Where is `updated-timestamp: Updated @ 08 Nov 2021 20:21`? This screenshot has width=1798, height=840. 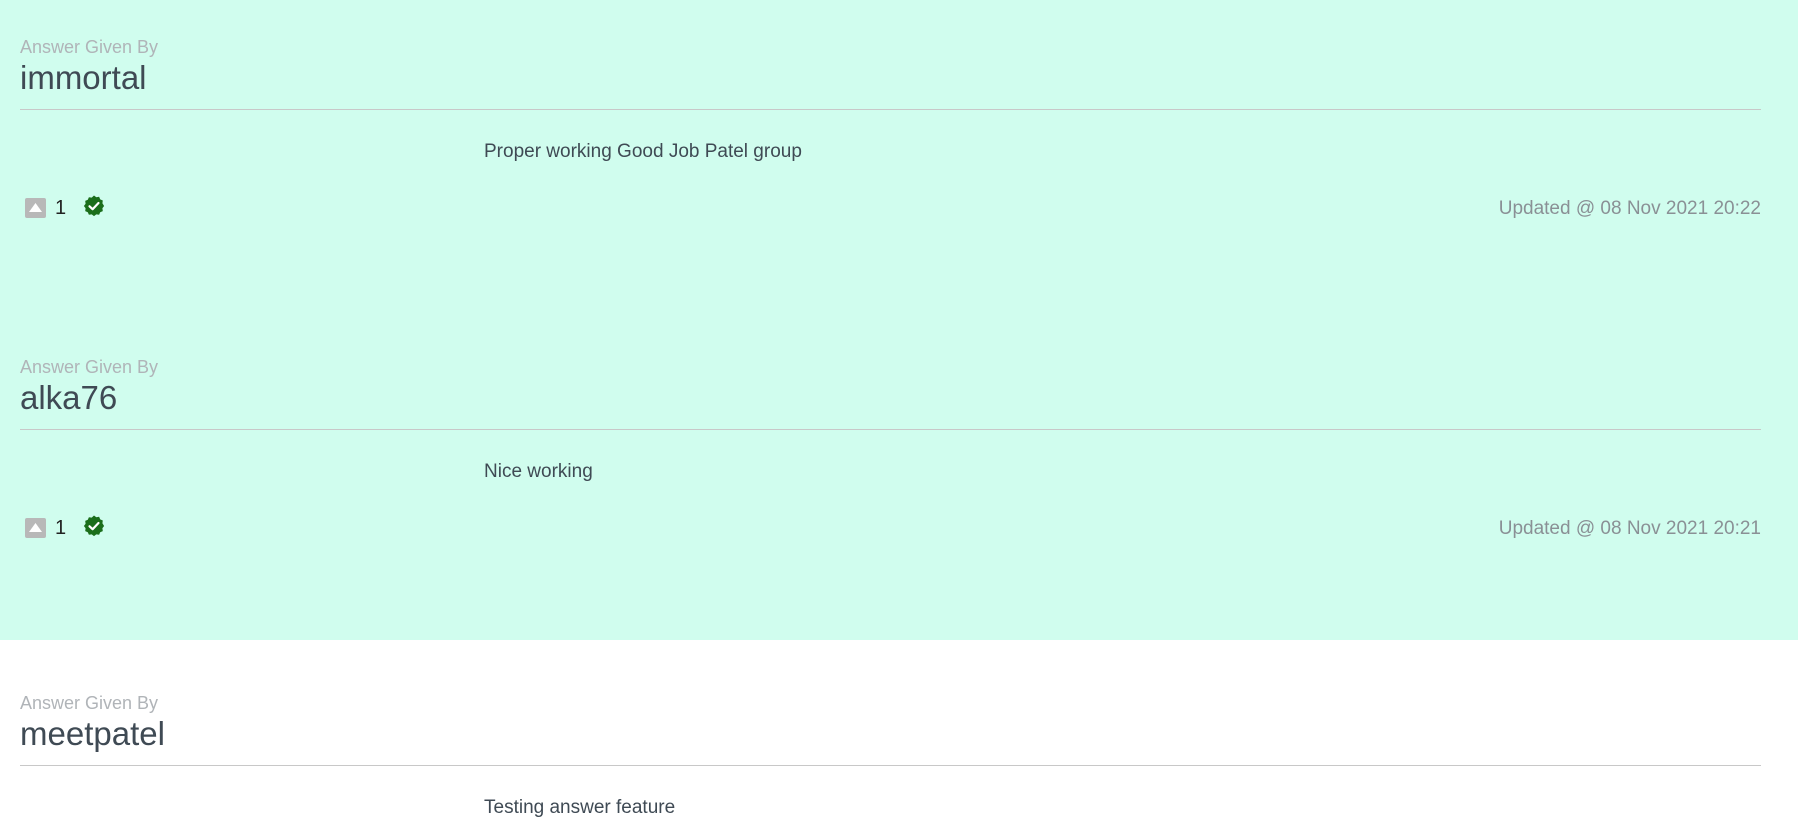 updated-timestamp: Updated @ 08 Nov 2021 20:21 is located at coordinates (1629, 528).